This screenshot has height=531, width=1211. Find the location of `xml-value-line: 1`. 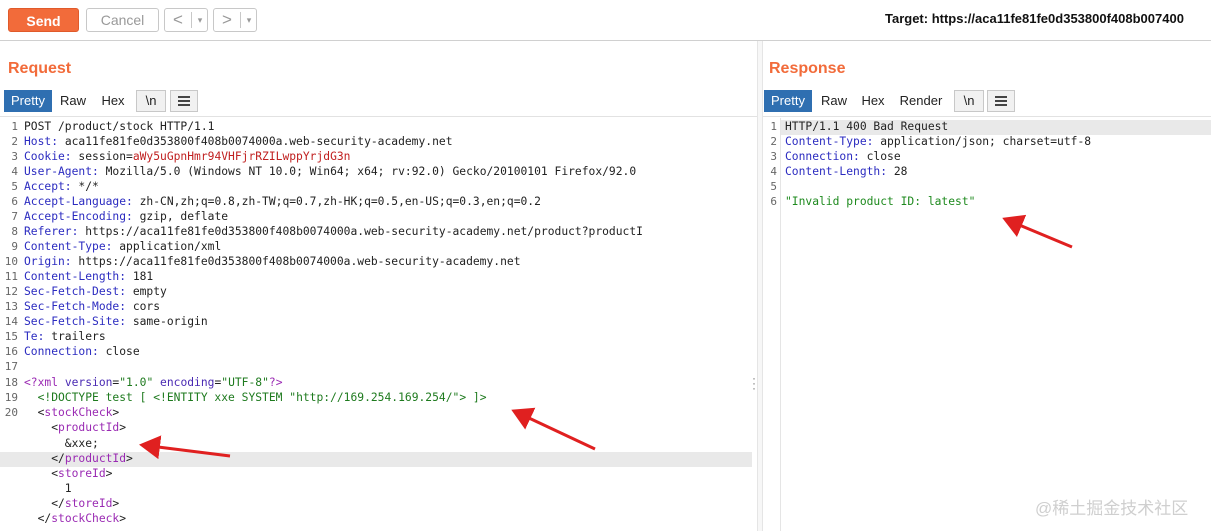

xml-value-line: 1 is located at coordinates (48, 488).